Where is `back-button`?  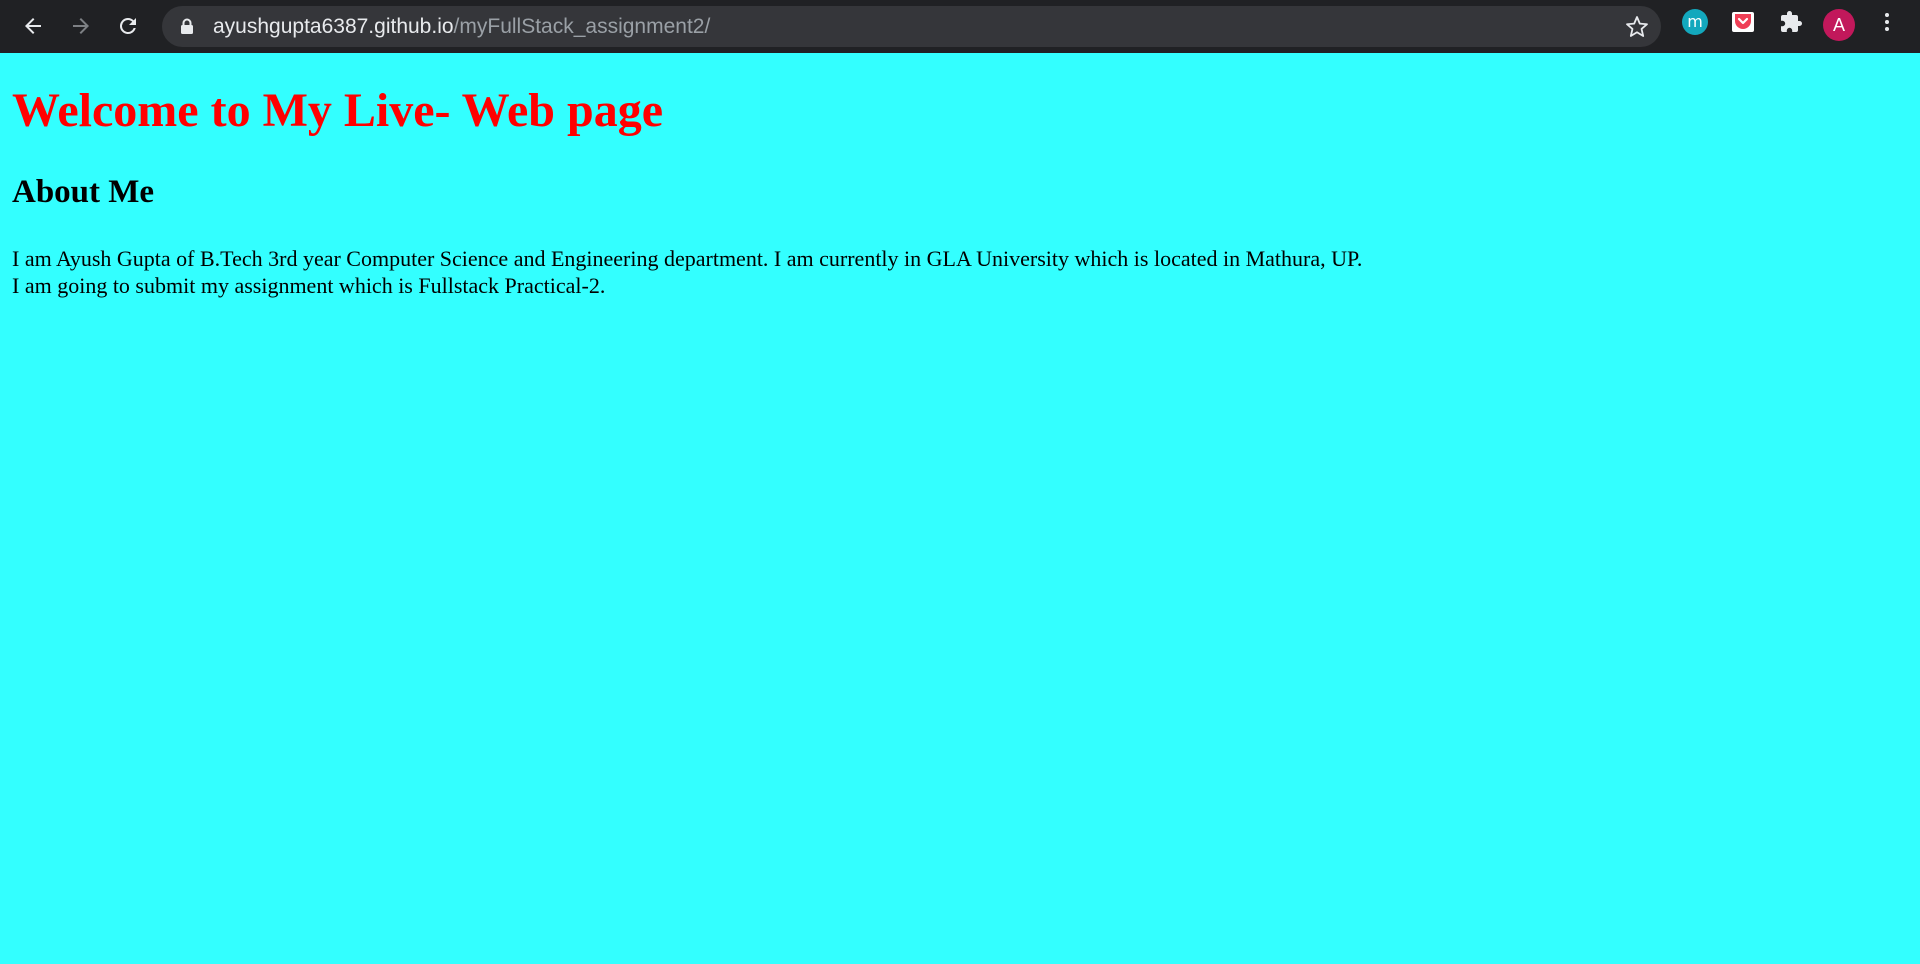 back-button is located at coordinates (33, 26).